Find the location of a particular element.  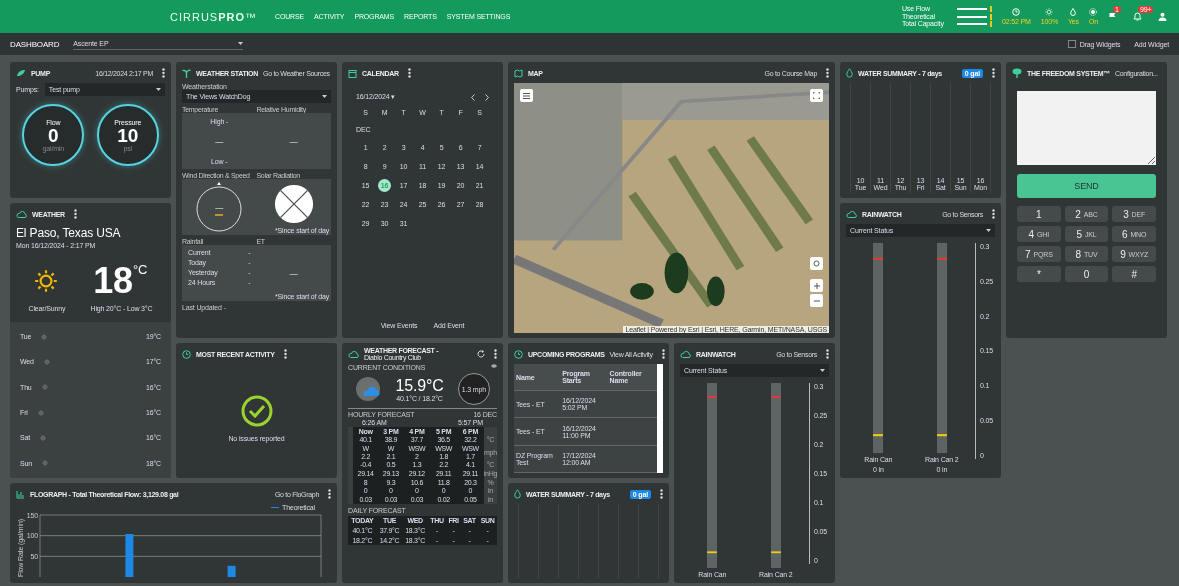

wind-reading: — is located at coordinates (219, 207).